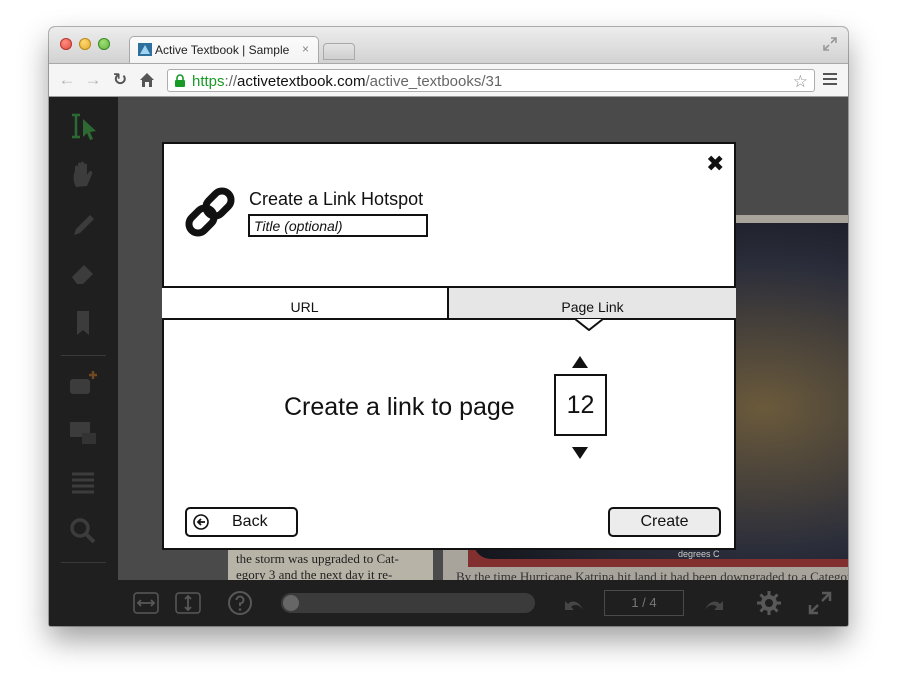 The image size is (897, 696). I want to click on page-slider, so click(408, 603).